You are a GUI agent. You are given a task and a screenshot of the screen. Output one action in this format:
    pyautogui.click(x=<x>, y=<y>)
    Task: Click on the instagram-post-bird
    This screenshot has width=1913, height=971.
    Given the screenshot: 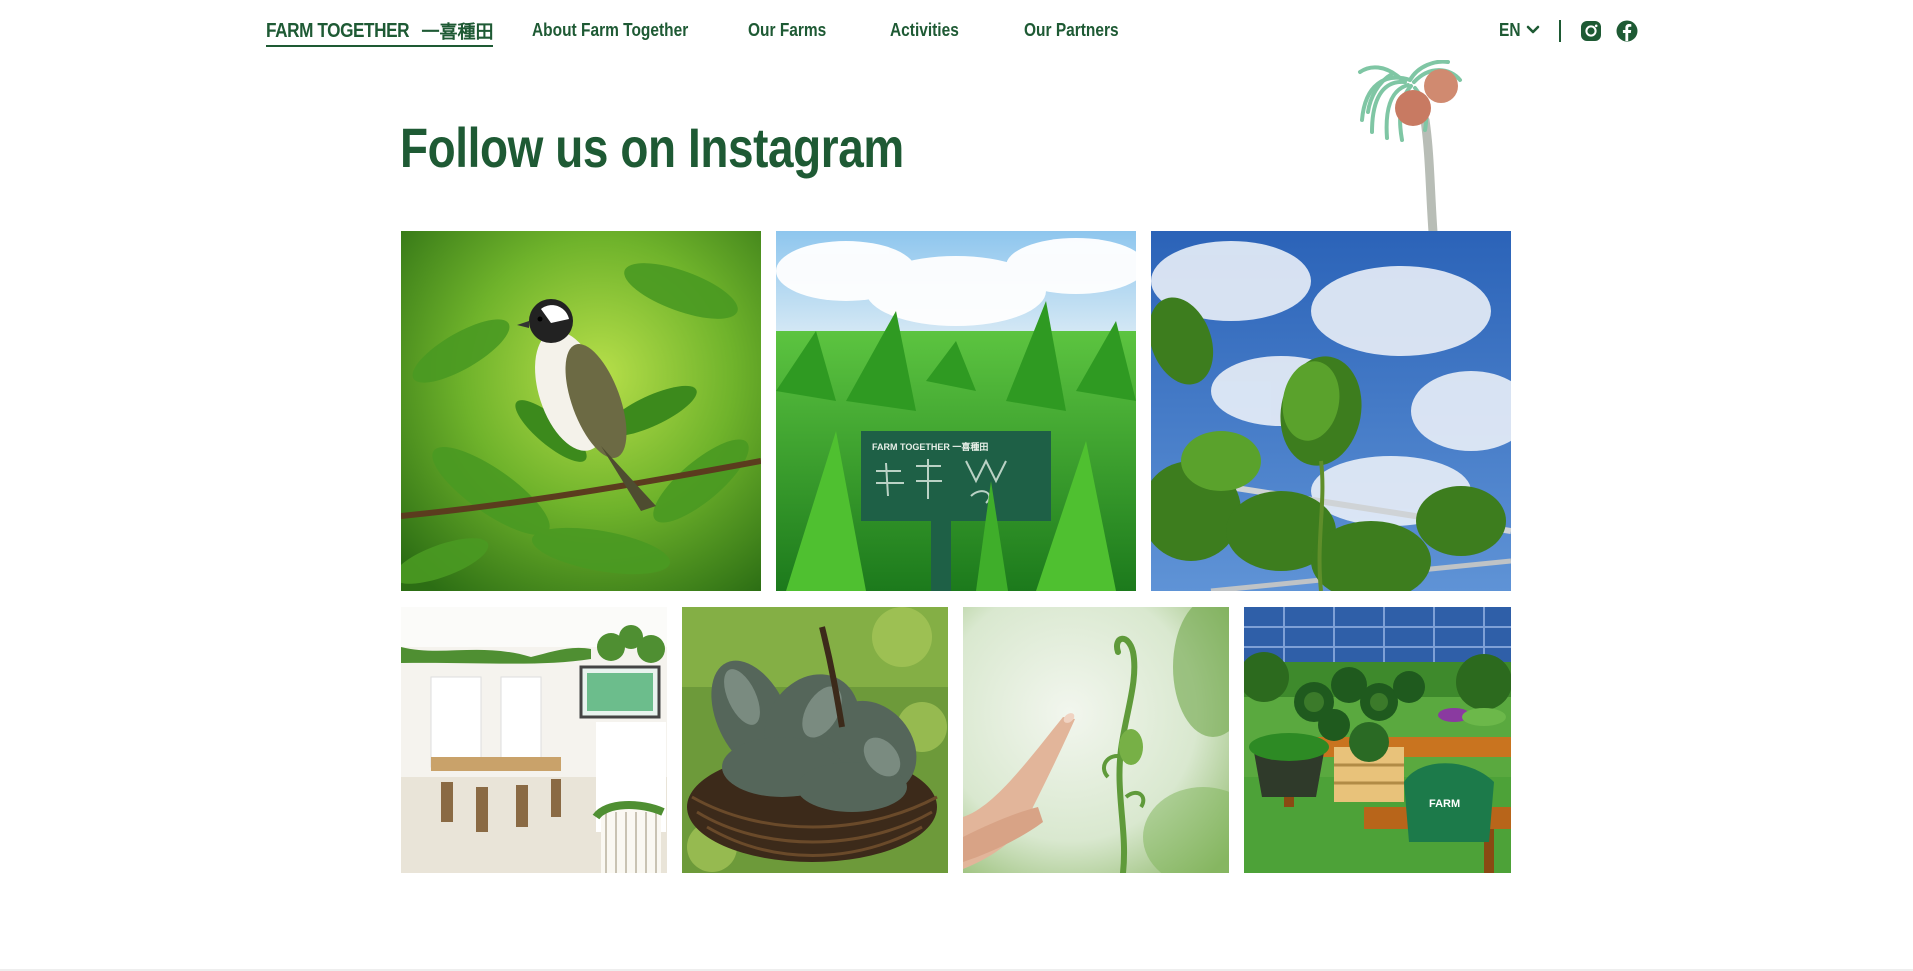 What is the action you would take?
    pyautogui.click(x=581, y=411)
    